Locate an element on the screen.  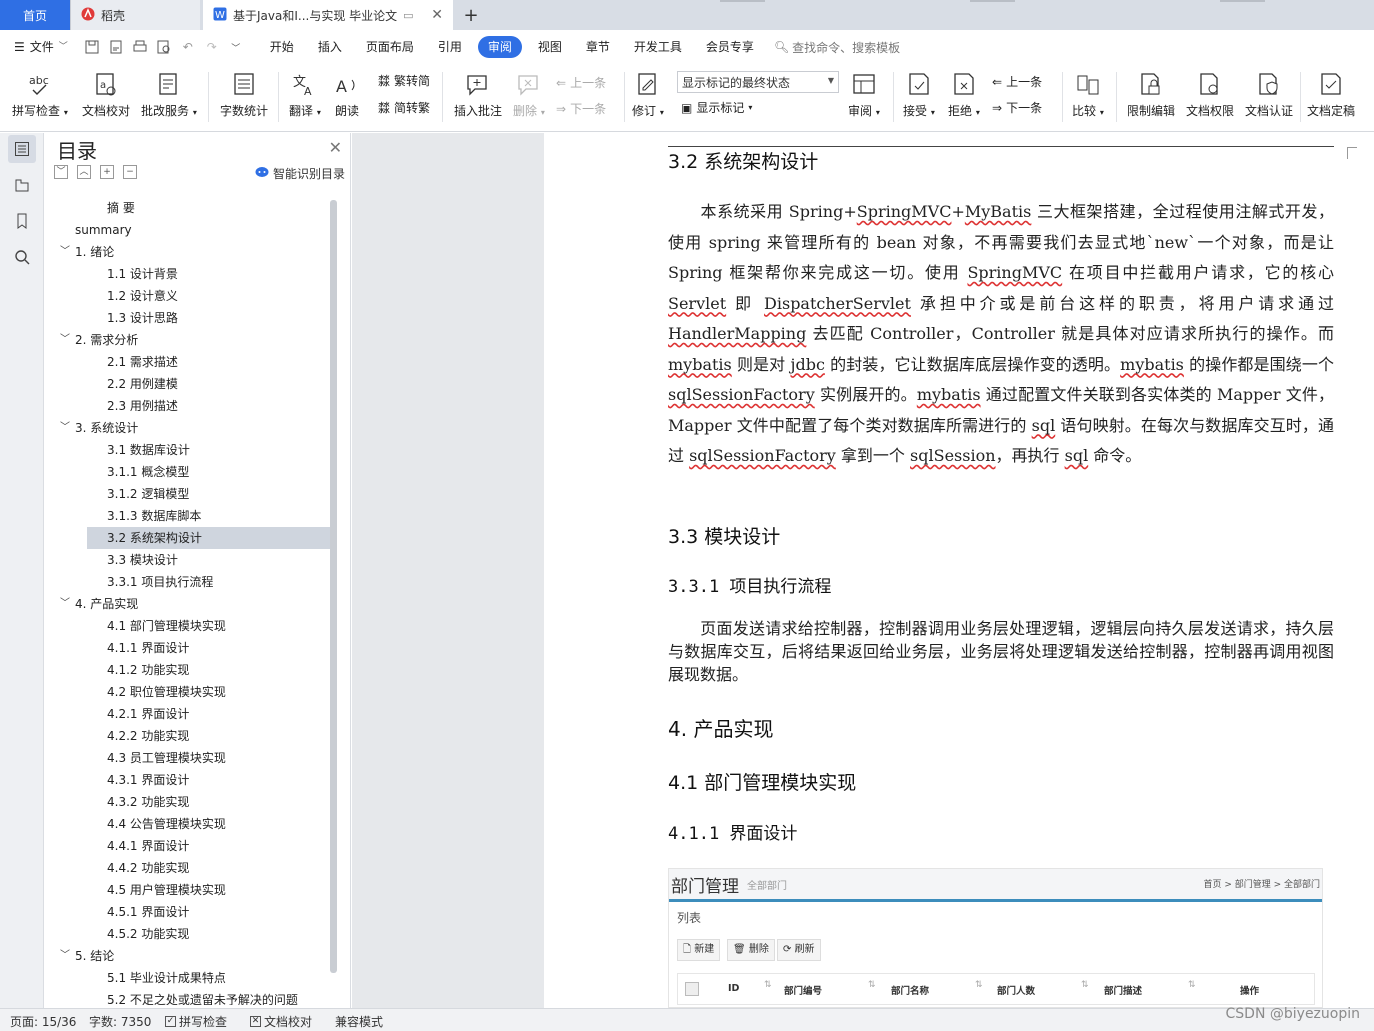
chapter-nav-icon is located at coordinates (22, 185).